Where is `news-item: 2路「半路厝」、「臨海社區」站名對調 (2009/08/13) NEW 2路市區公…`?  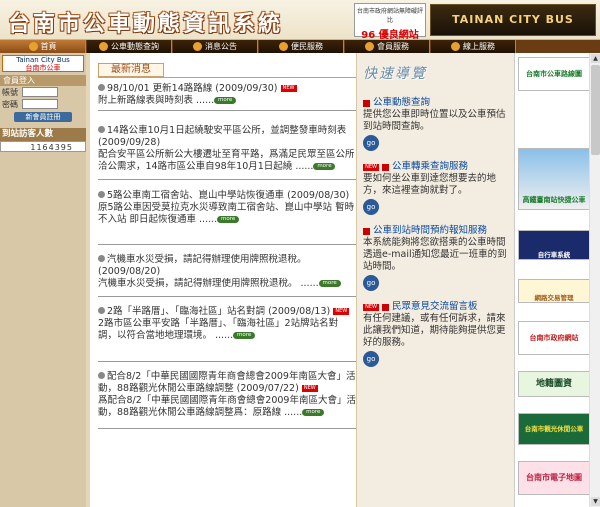
news-item: 2路「半路厝」、「臨海社區」站名對調 (2009/08/13) NEW 2路市區公… is located at coordinates (227, 324).